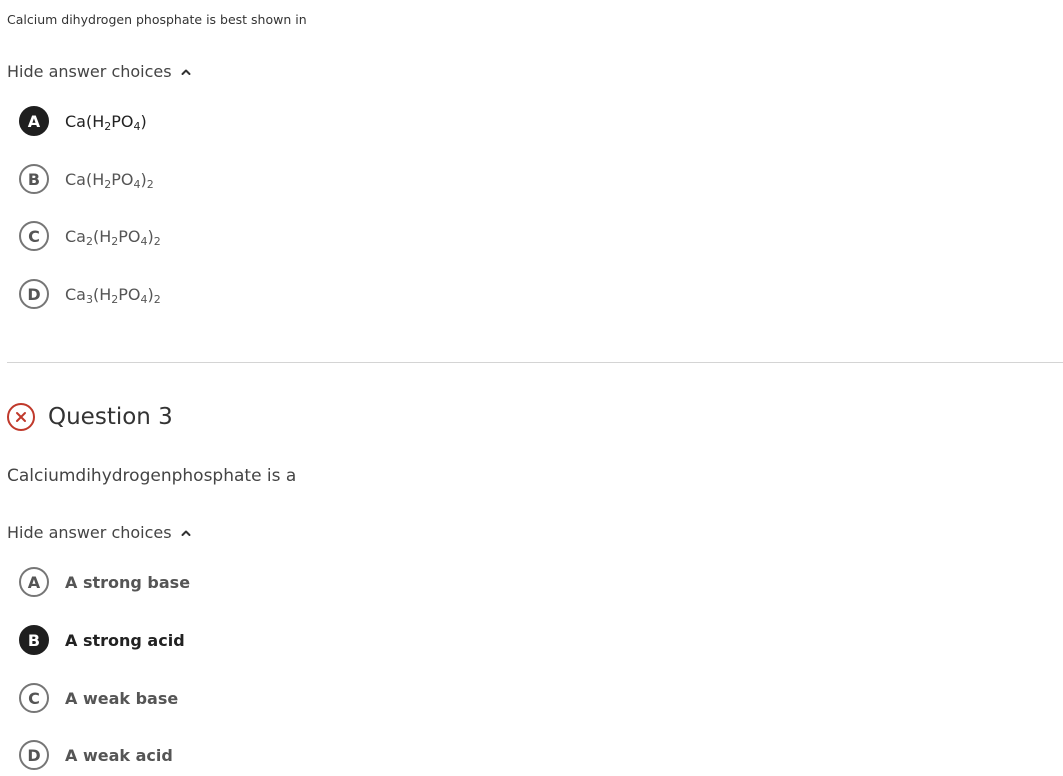  I want to click on q3-choice-a-badge: A, so click(34, 582).